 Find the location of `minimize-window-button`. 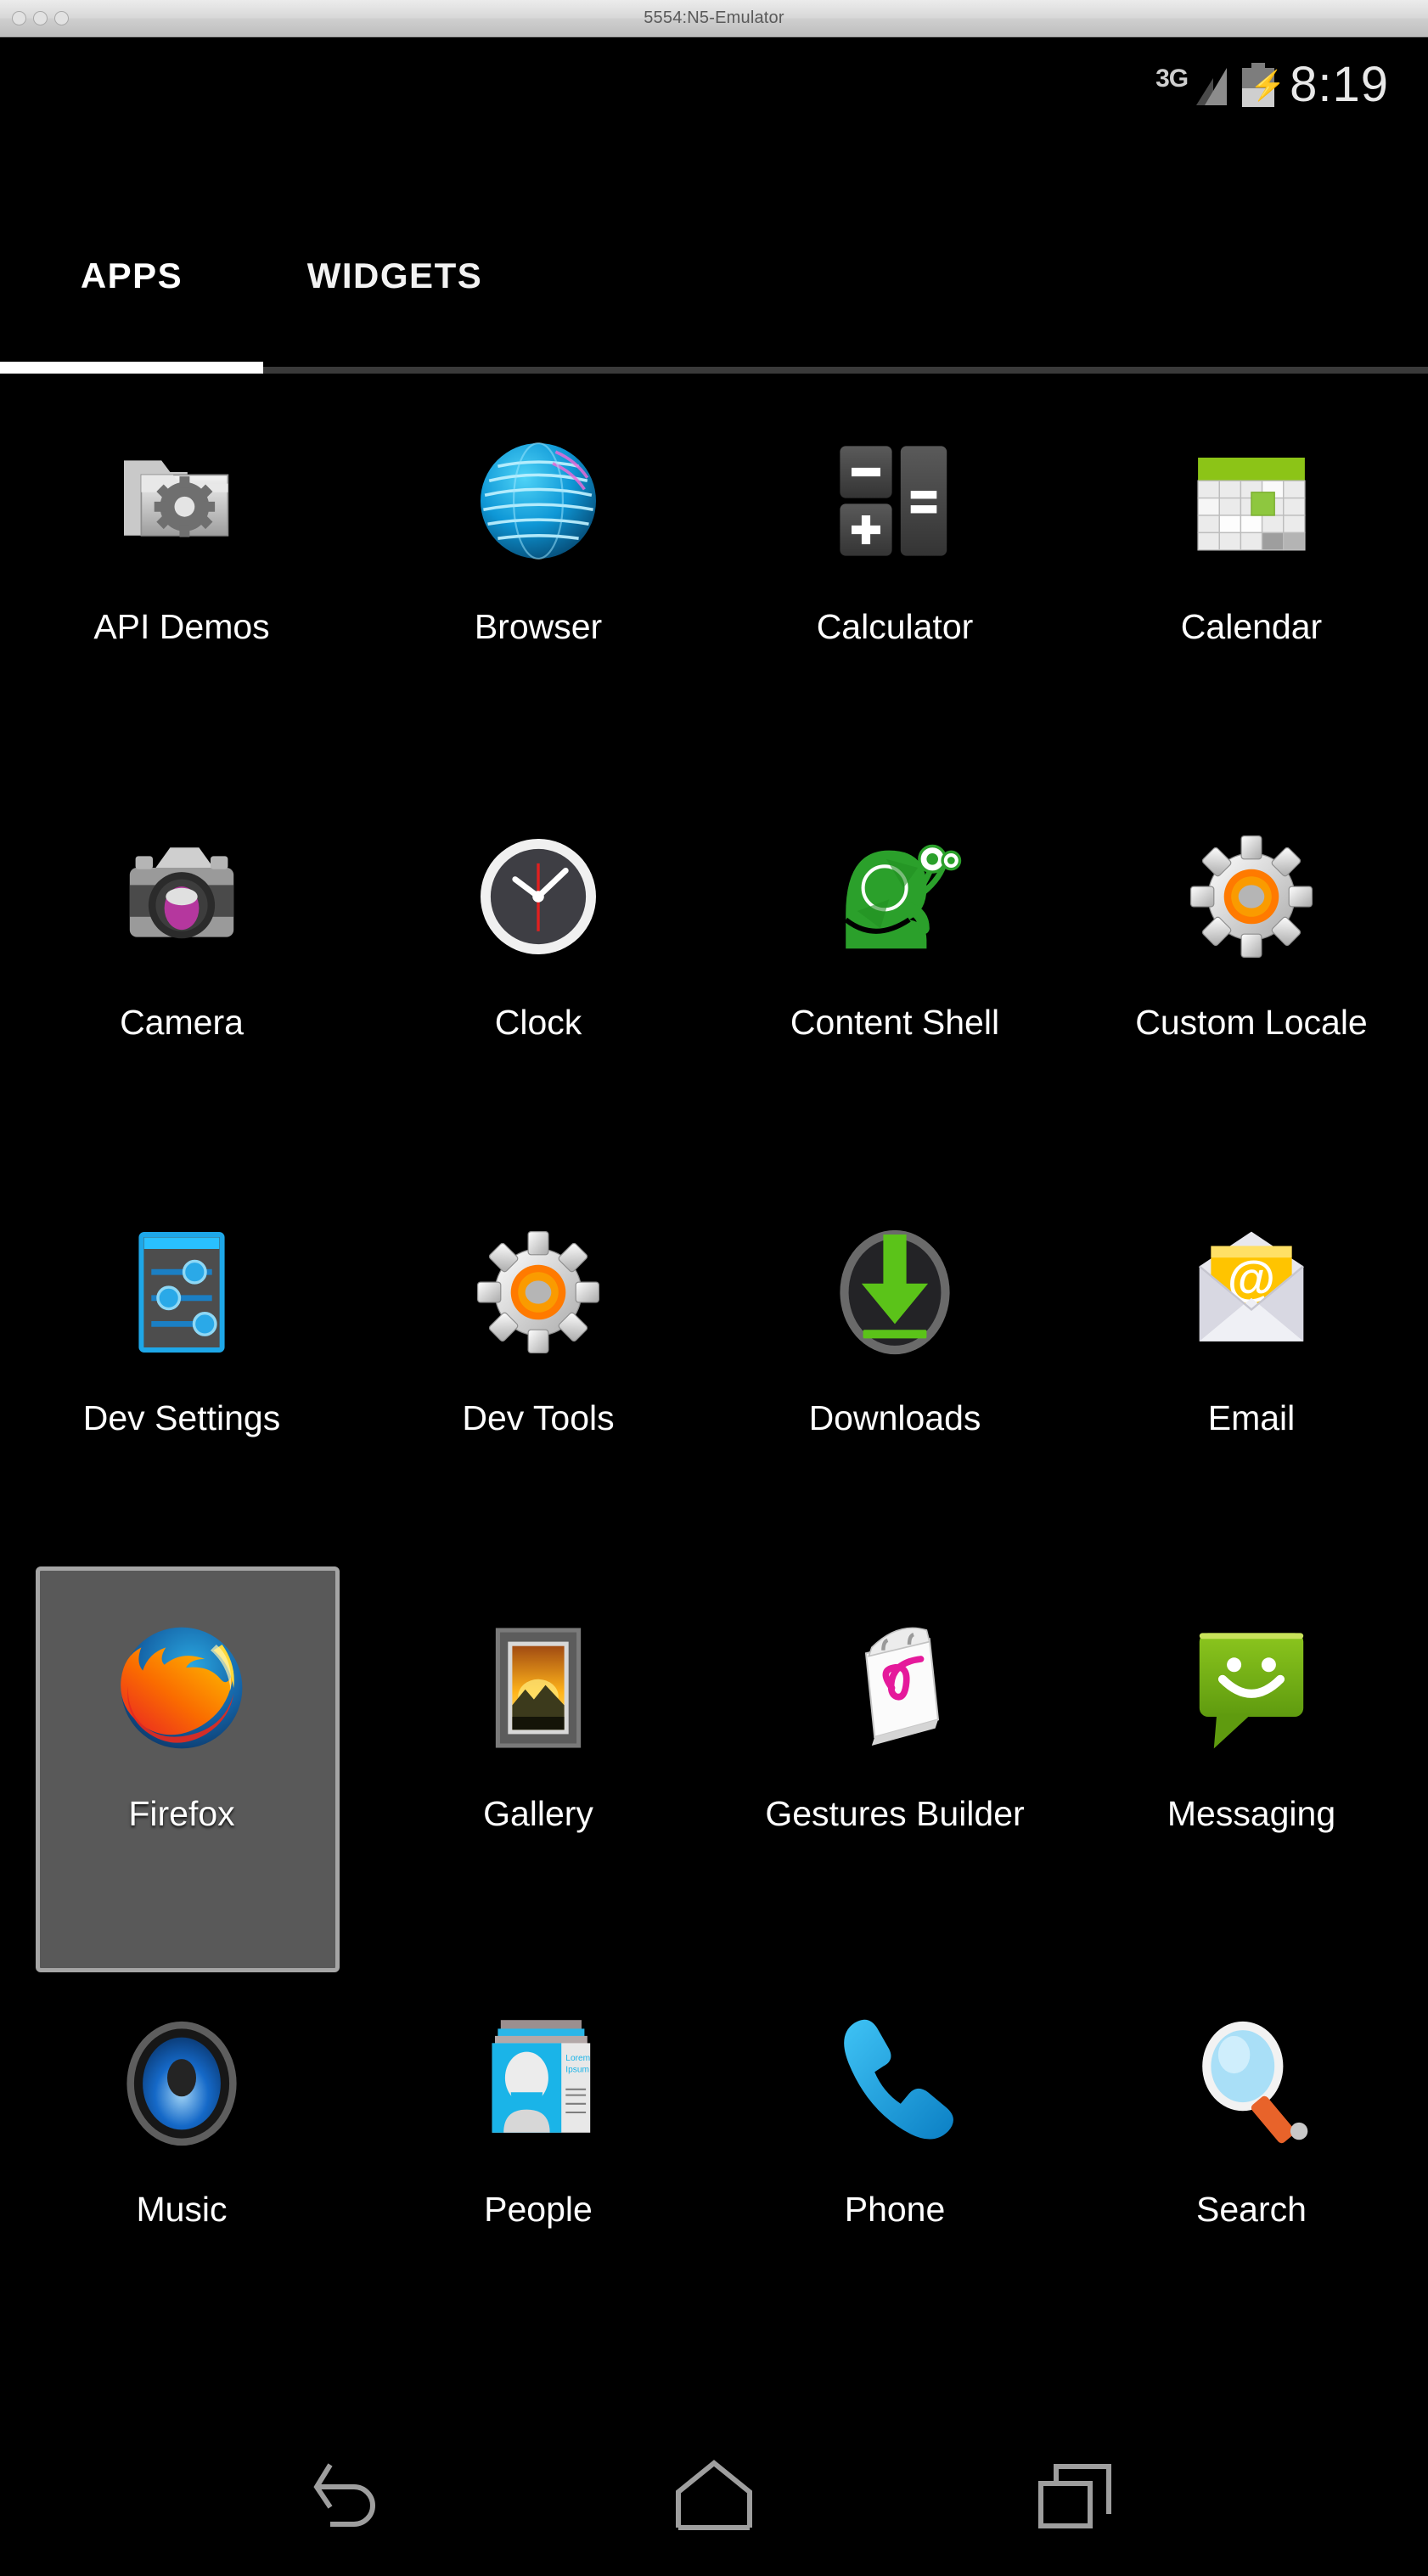

minimize-window-button is located at coordinates (40, 18).